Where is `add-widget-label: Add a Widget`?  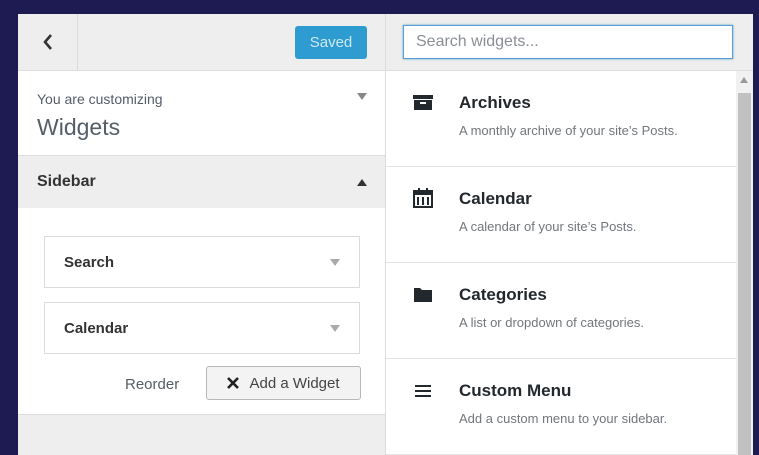
add-widget-label: Add a Widget is located at coordinates (294, 383).